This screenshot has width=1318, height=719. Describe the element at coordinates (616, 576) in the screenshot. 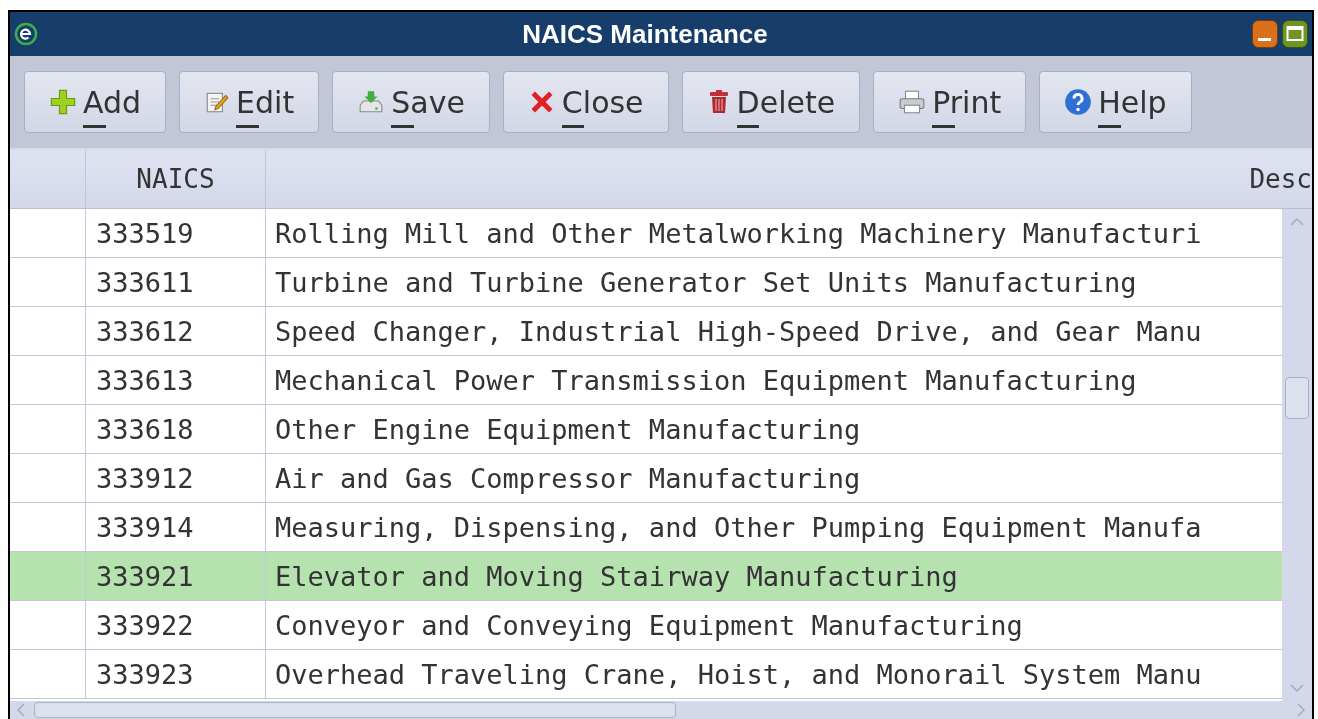

I see `table-cell-text: Elevator and Moving Stairway Manufacturing` at that location.